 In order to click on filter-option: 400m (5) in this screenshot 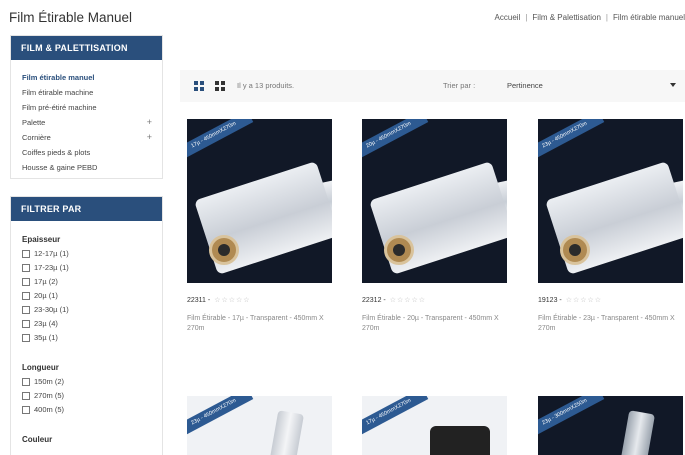, I will do `click(86, 410)`.